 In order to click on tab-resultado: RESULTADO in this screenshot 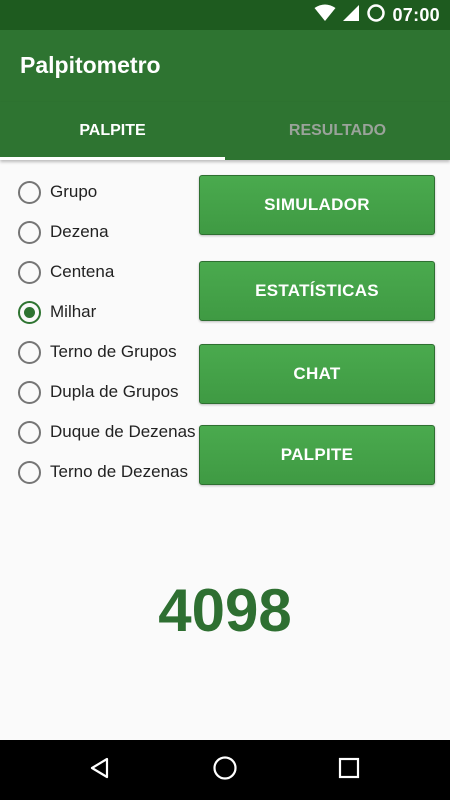, I will do `click(337, 131)`.